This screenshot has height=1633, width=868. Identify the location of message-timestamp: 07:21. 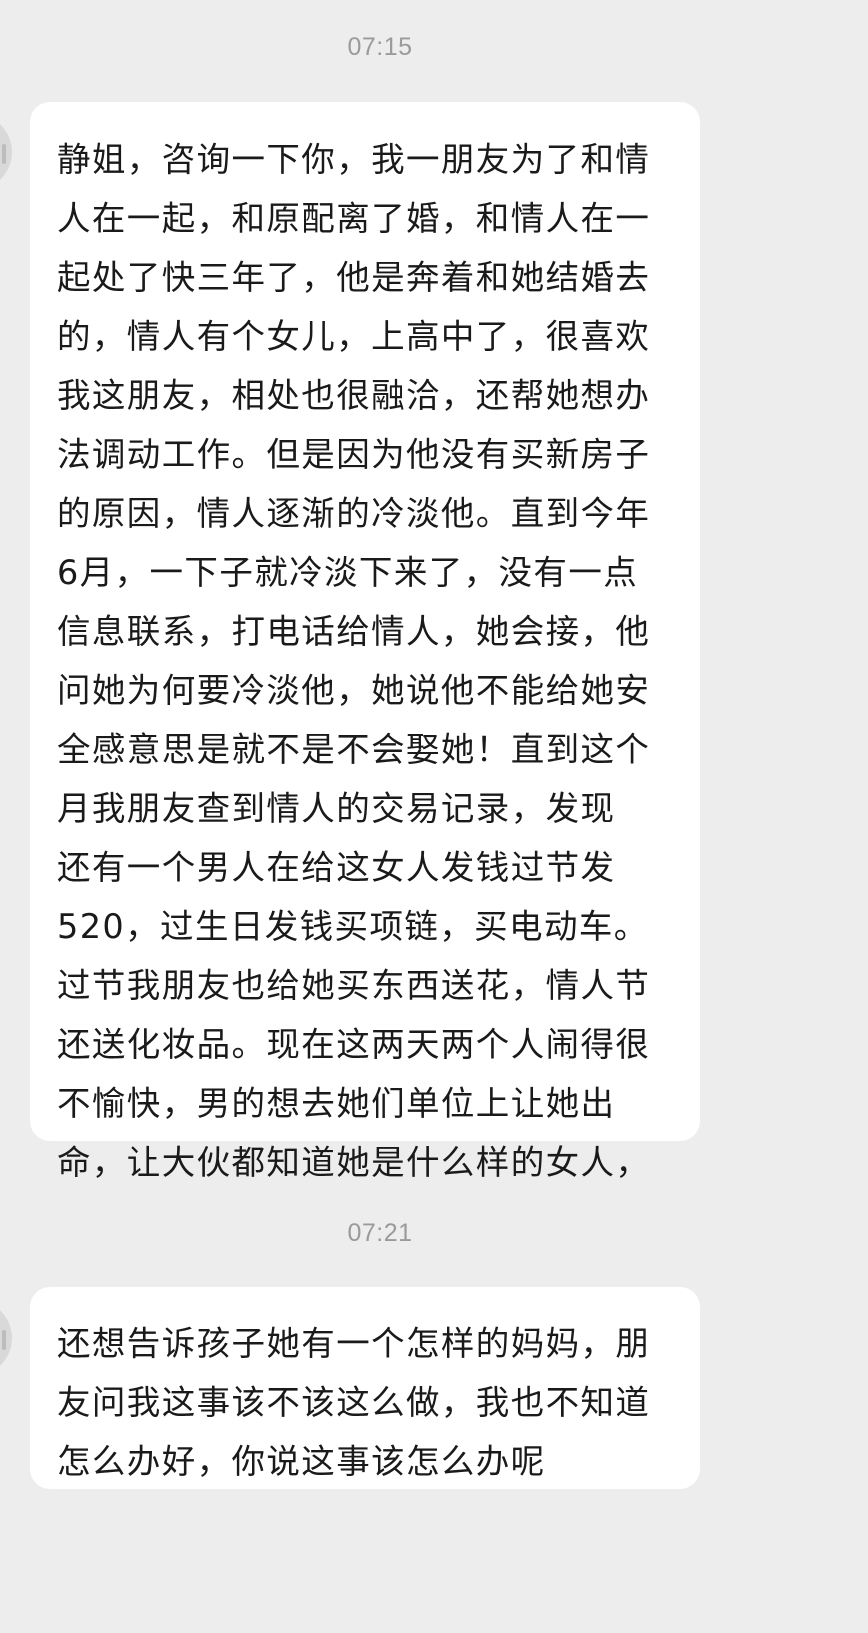
(380, 1233).